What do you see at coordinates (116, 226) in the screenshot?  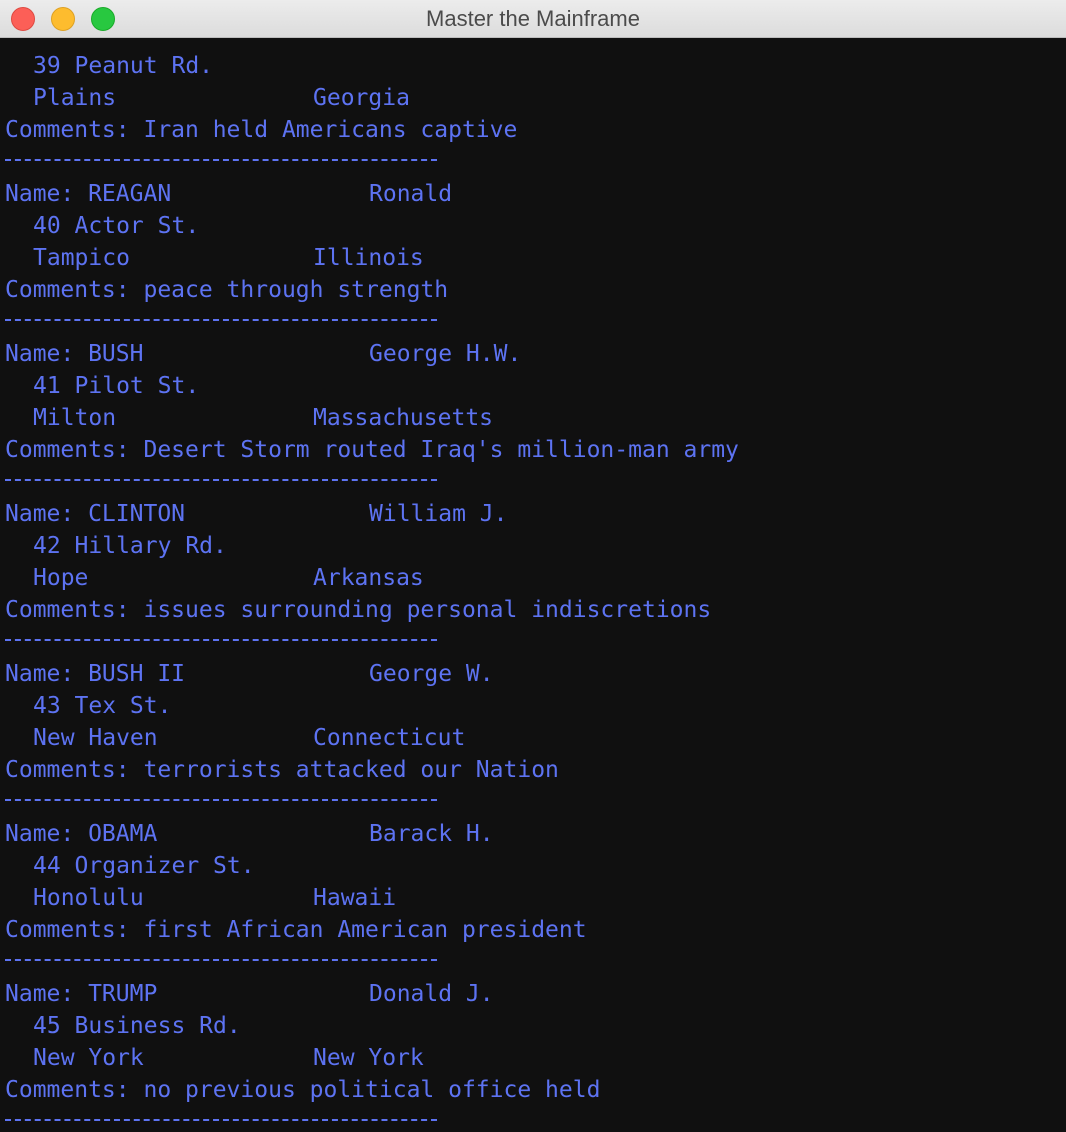 I see `record-address: 40 Actor St.` at bounding box center [116, 226].